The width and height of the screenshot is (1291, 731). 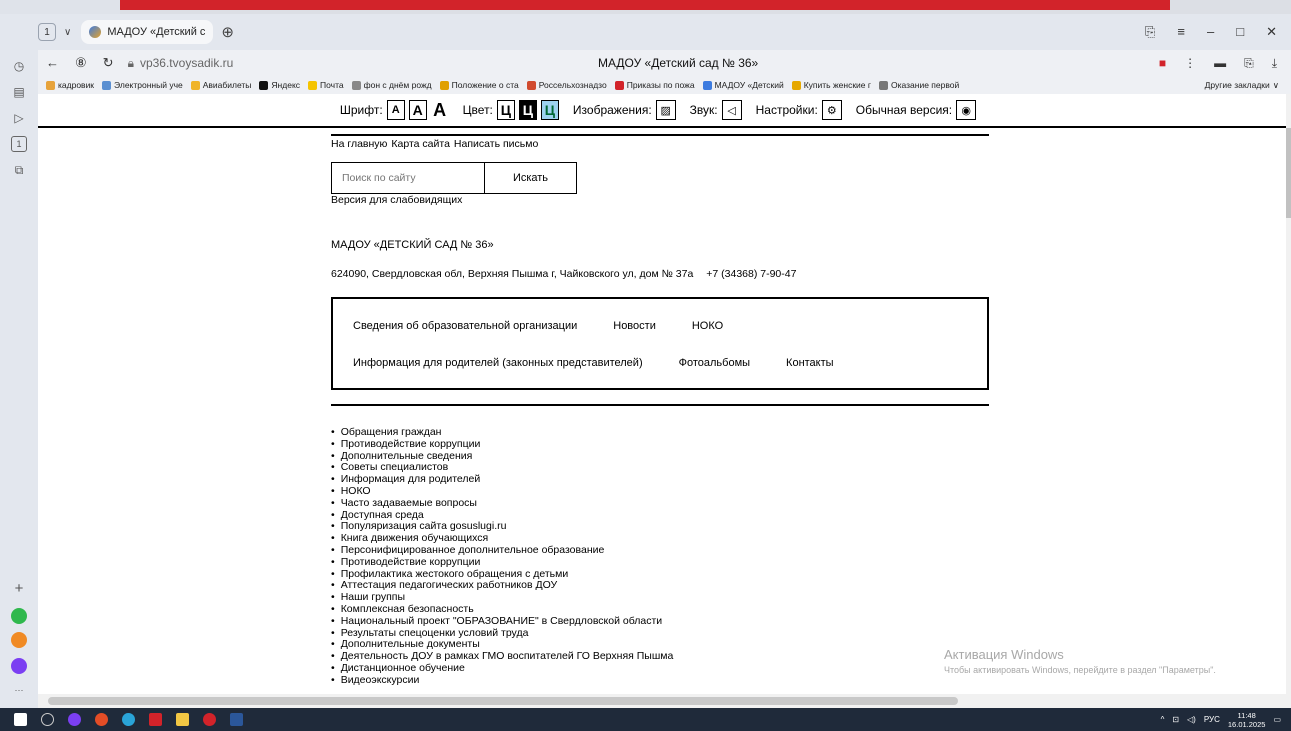 What do you see at coordinates (479, 85) in the screenshot?
I see `bookmark-item: Положение о ста` at bounding box center [479, 85].